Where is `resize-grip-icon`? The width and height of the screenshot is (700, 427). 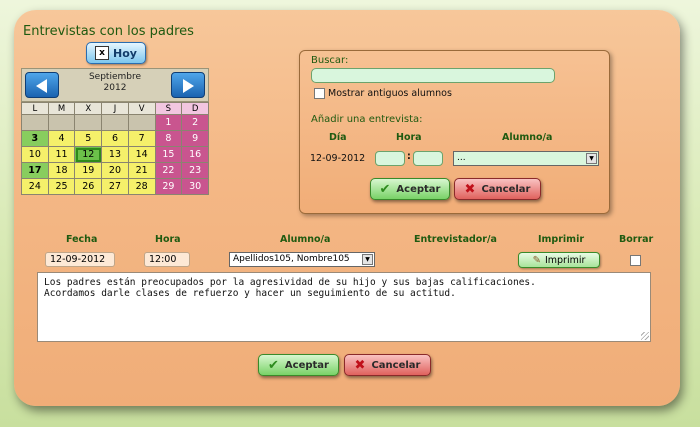 resize-grip-icon is located at coordinates (645, 336).